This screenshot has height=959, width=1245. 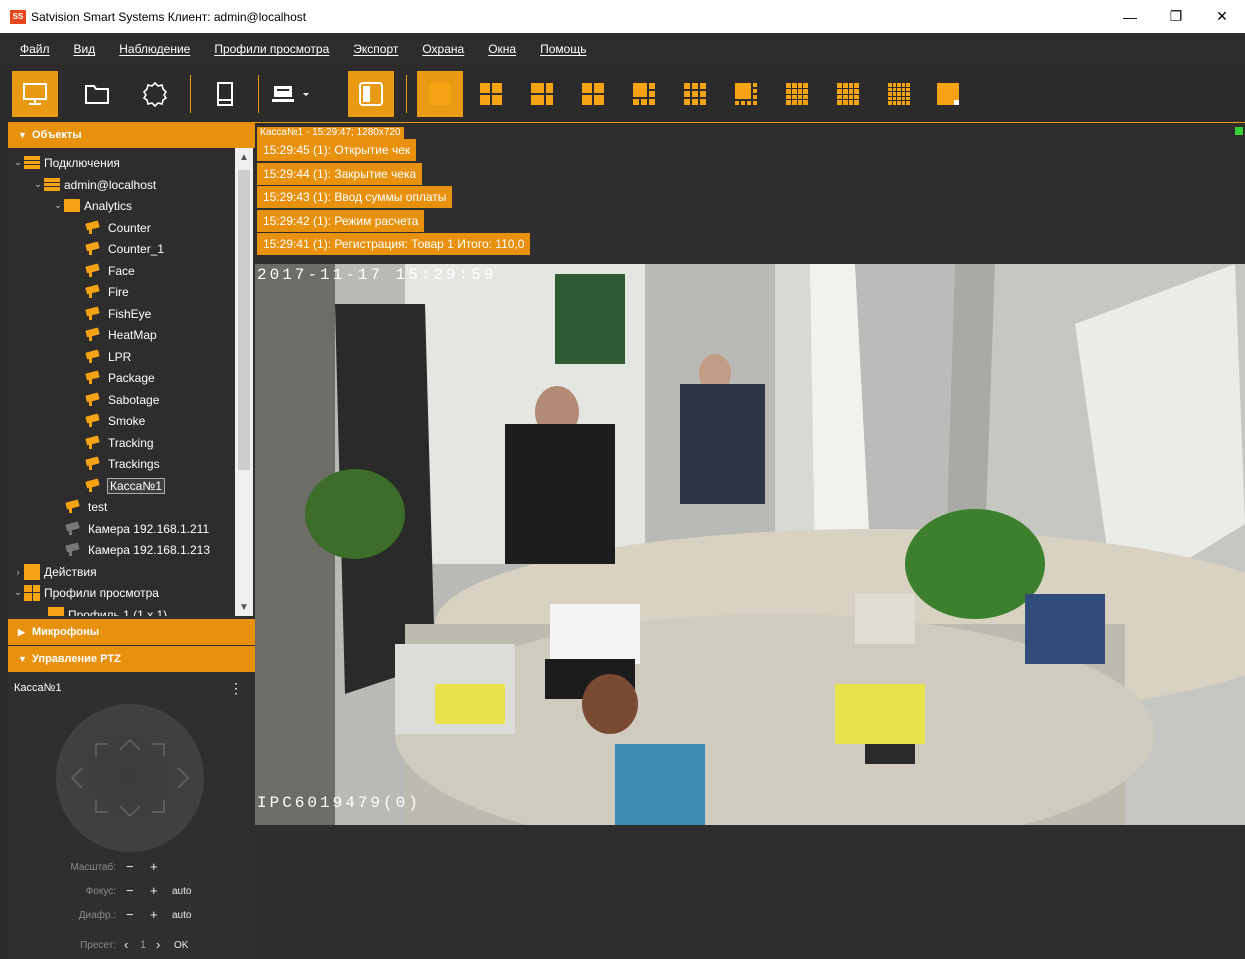 What do you see at coordinates (158, 944) in the screenshot?
I see `preset-next-button: ›` at bounding box center [158, 944].